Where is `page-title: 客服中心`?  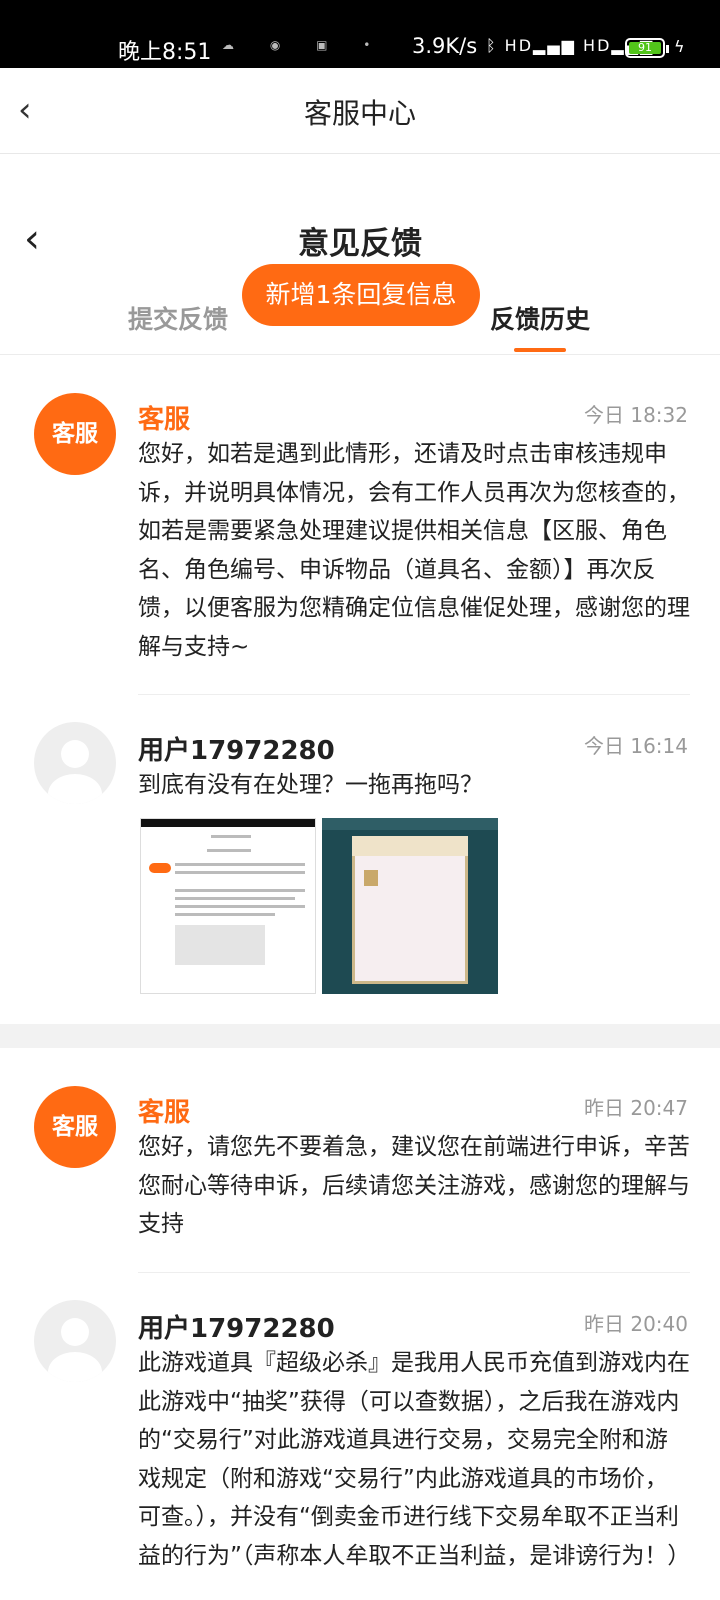 page-title: 客服中心 is located at coordinates (359, 113).